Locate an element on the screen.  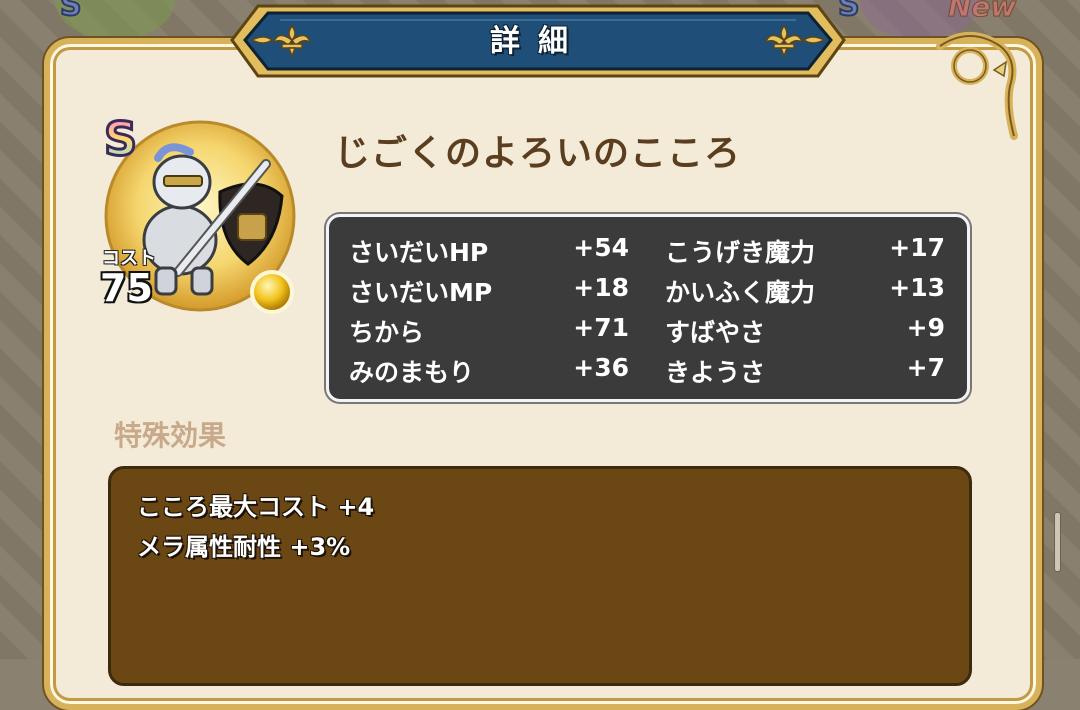
stat-row: さいだいMP +18 かいふく魔力 +13 is located at coordinates (648, 293).